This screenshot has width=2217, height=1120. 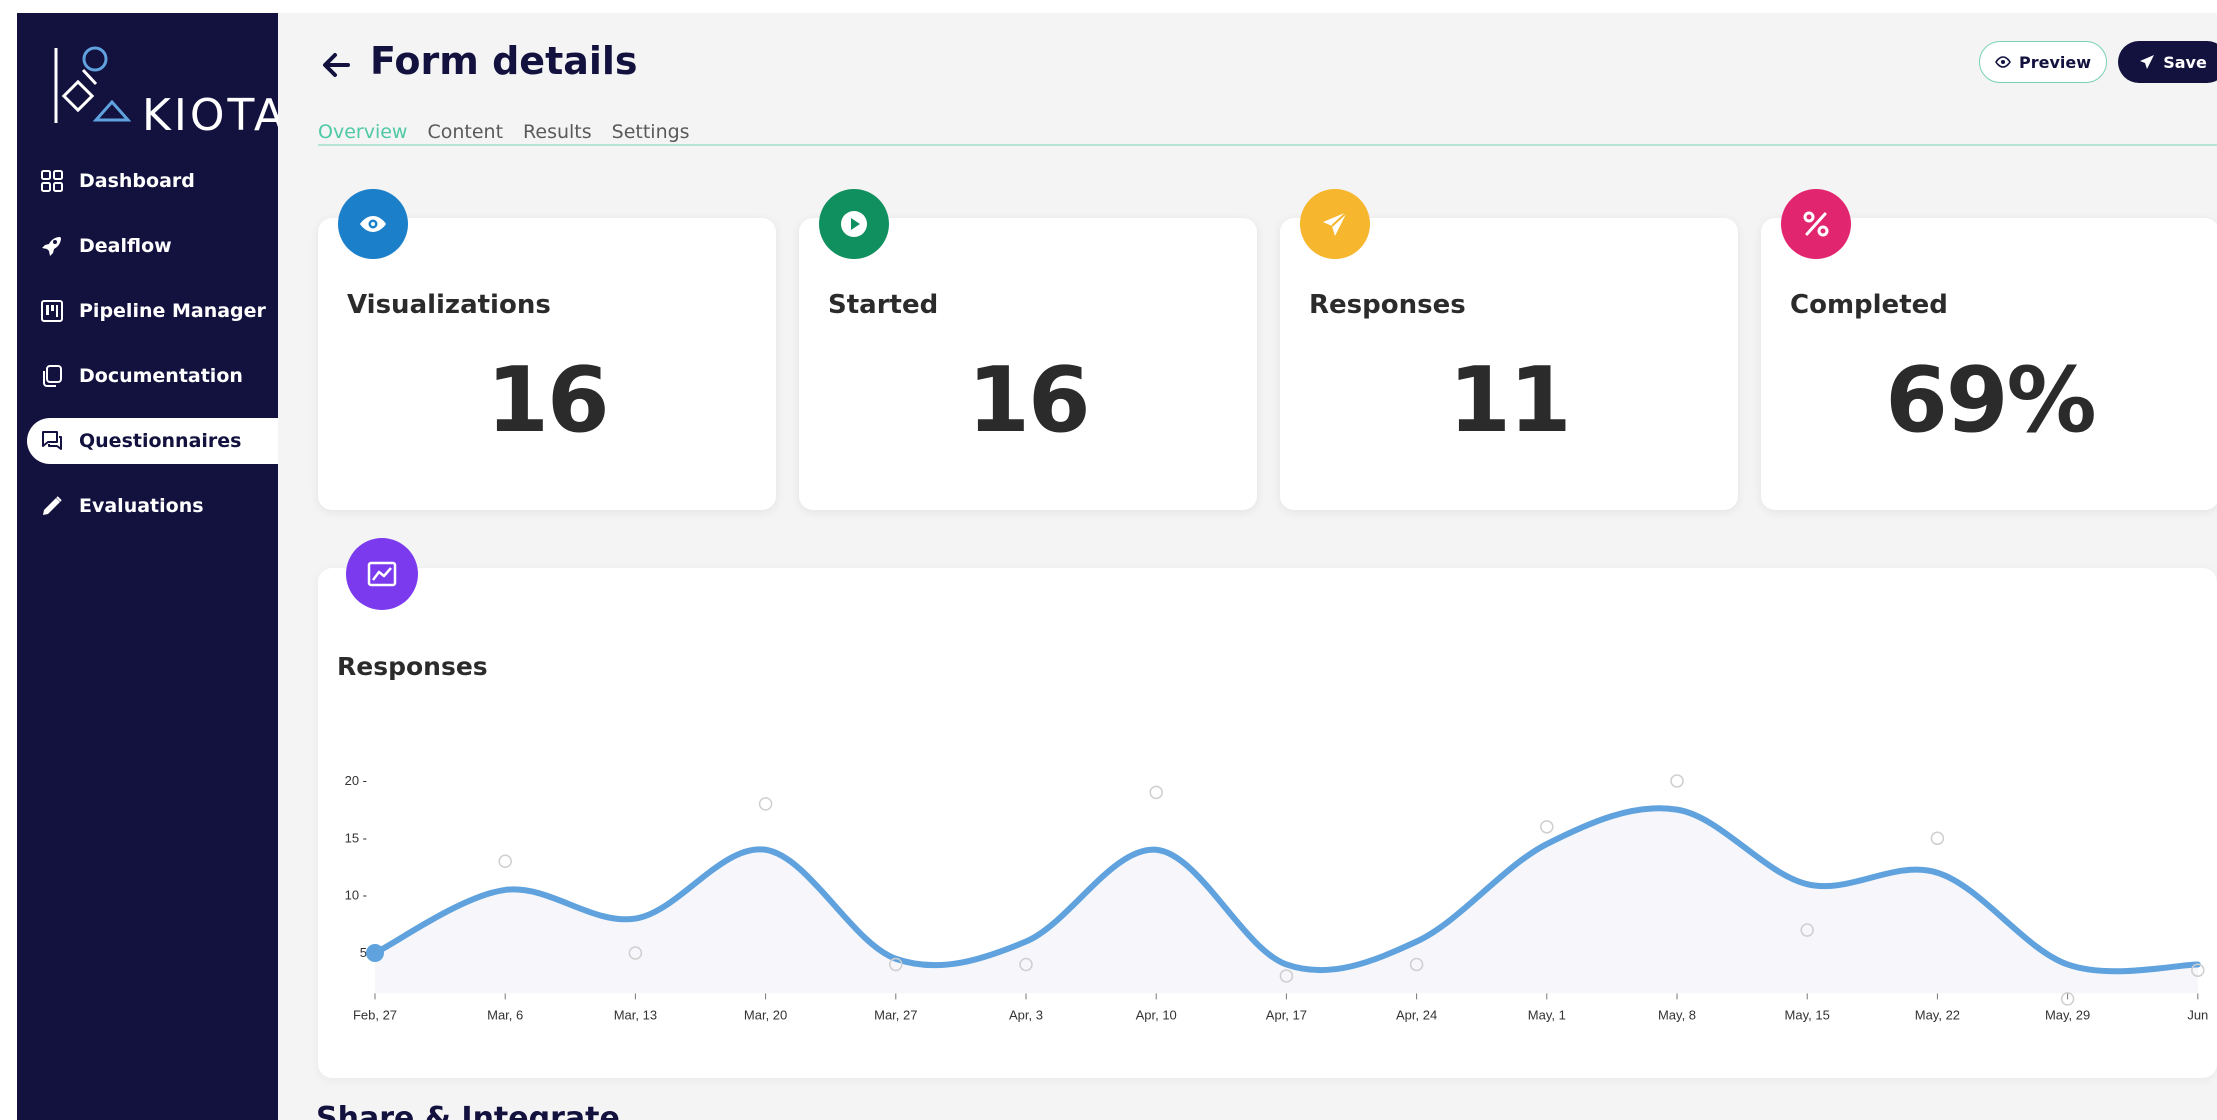 I want to click on tab-bar: Overview Content Results Settings, so click(x=514, y=132).